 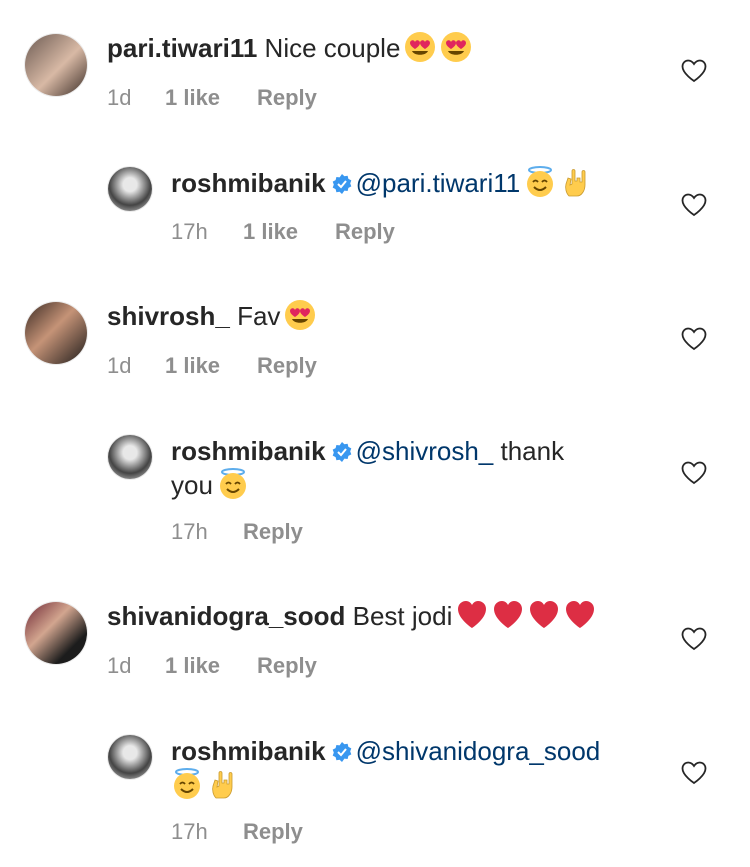 What do you see at coordinates (478, 751) in the screenshot?
I see `mention-link: @shivanidogra_sood` at bounding box center [478, 751].